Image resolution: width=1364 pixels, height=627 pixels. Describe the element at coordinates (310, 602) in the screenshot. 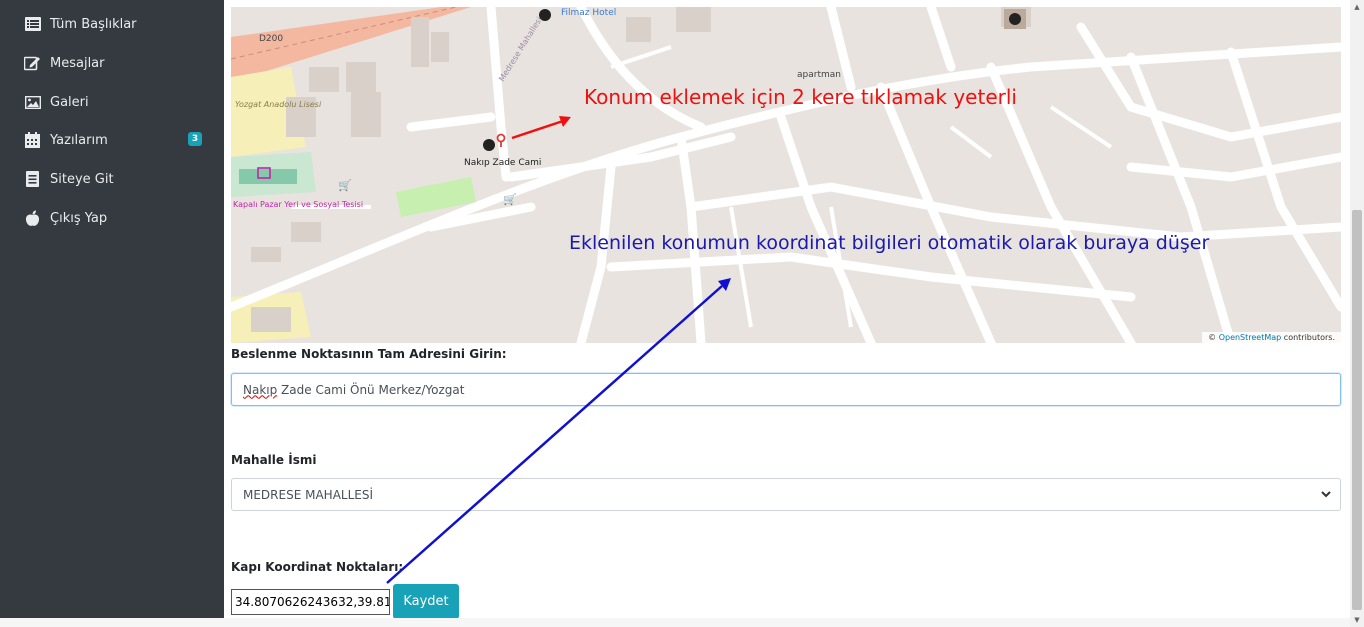

I see `coordinate-input: 34.8070626243632,39.8188` at that location.